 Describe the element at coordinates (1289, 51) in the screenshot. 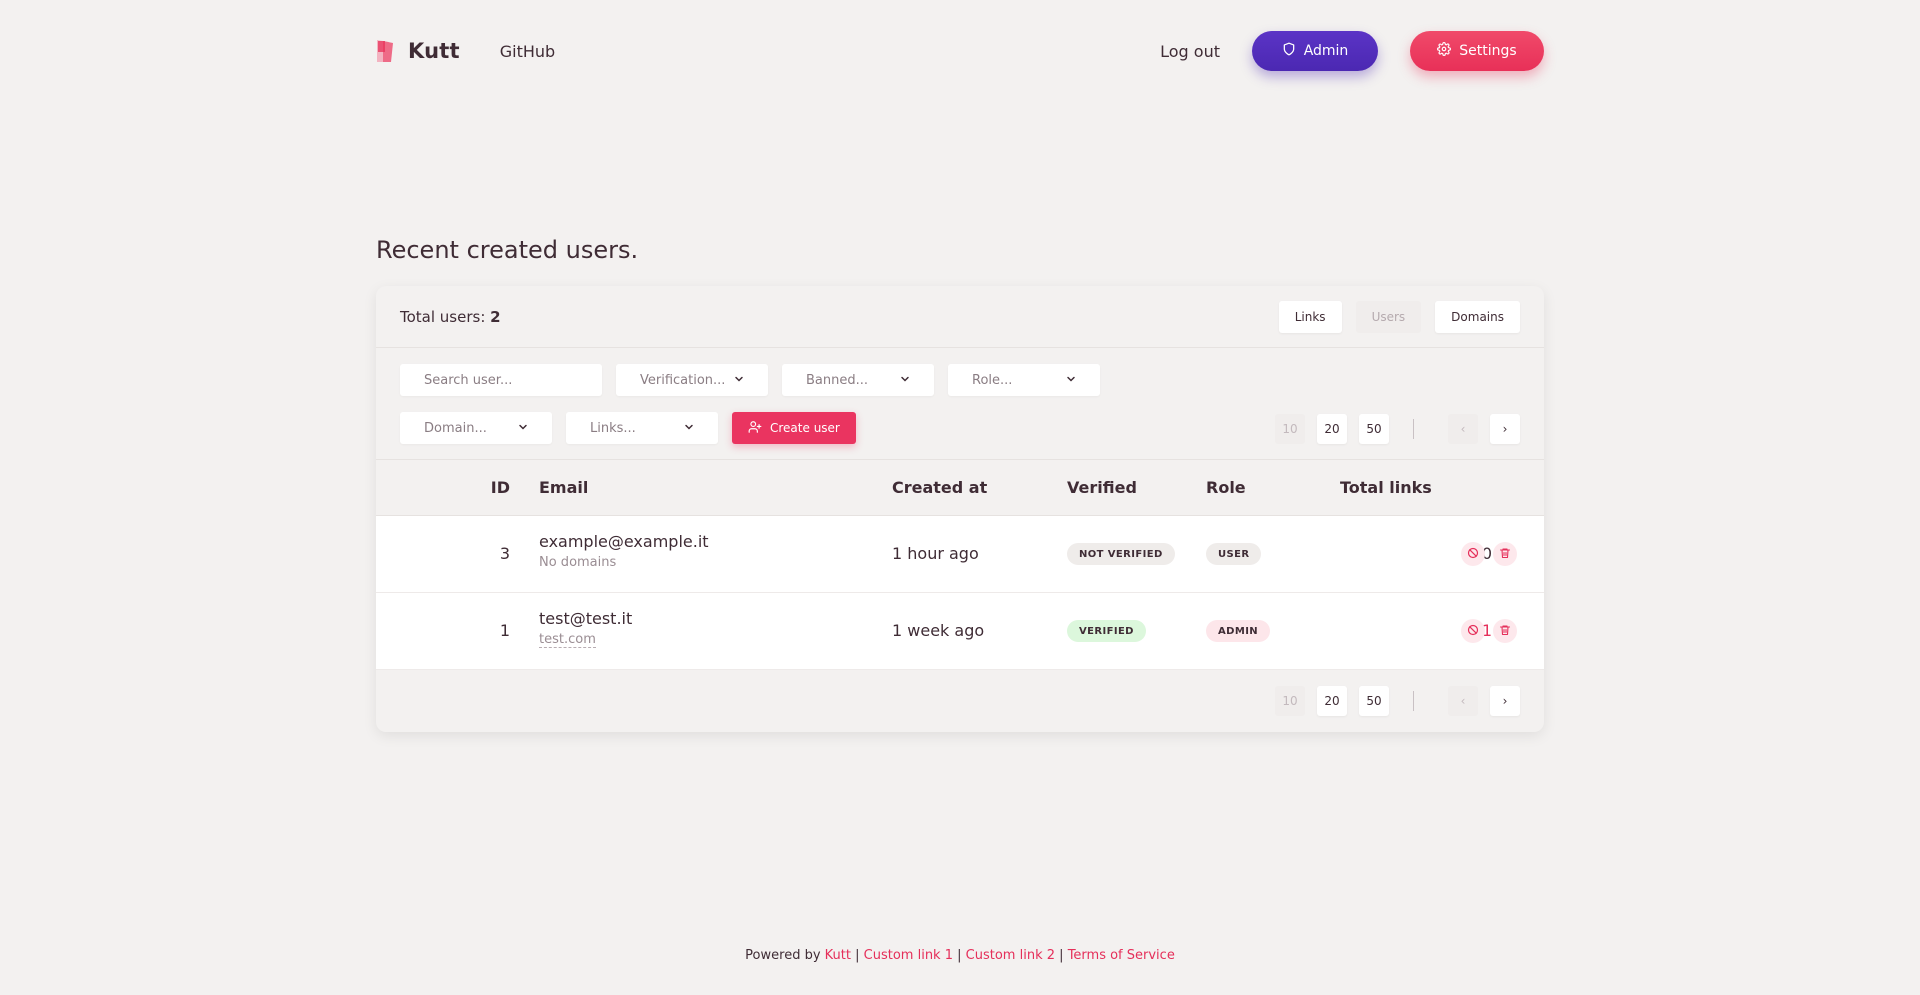

I see `shield-icon` at that location.